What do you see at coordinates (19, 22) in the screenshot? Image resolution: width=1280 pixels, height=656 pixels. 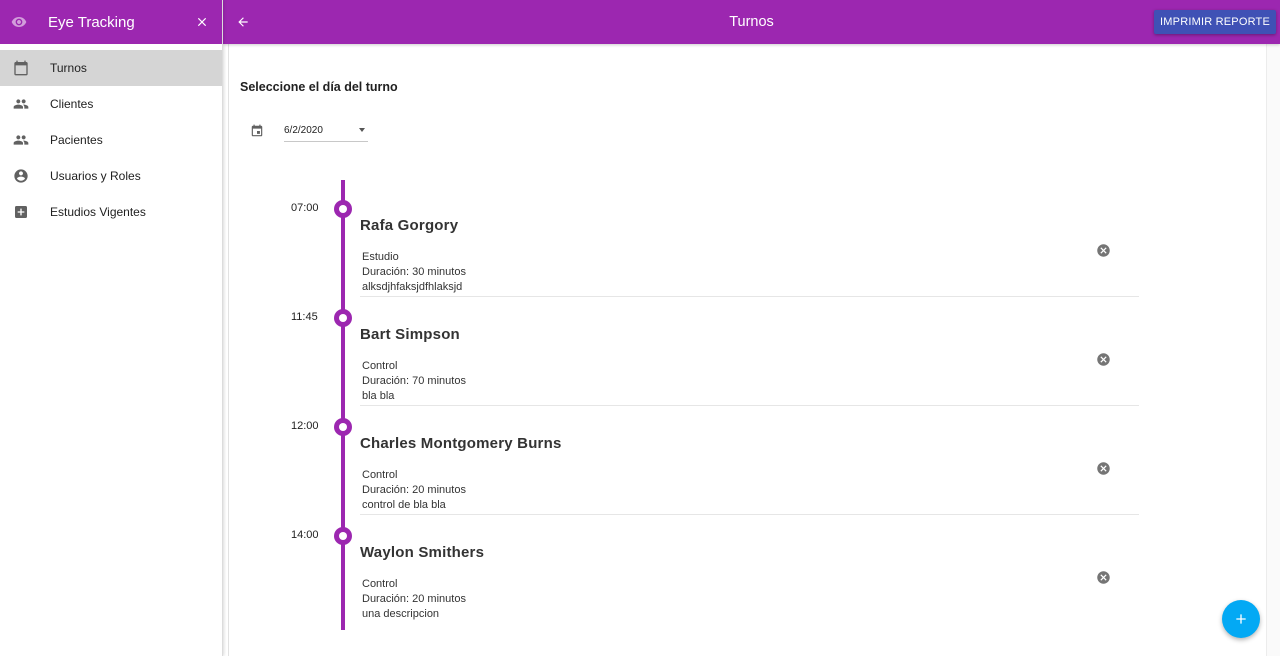 I see `eye-icon` at bounding box center [19, 22].